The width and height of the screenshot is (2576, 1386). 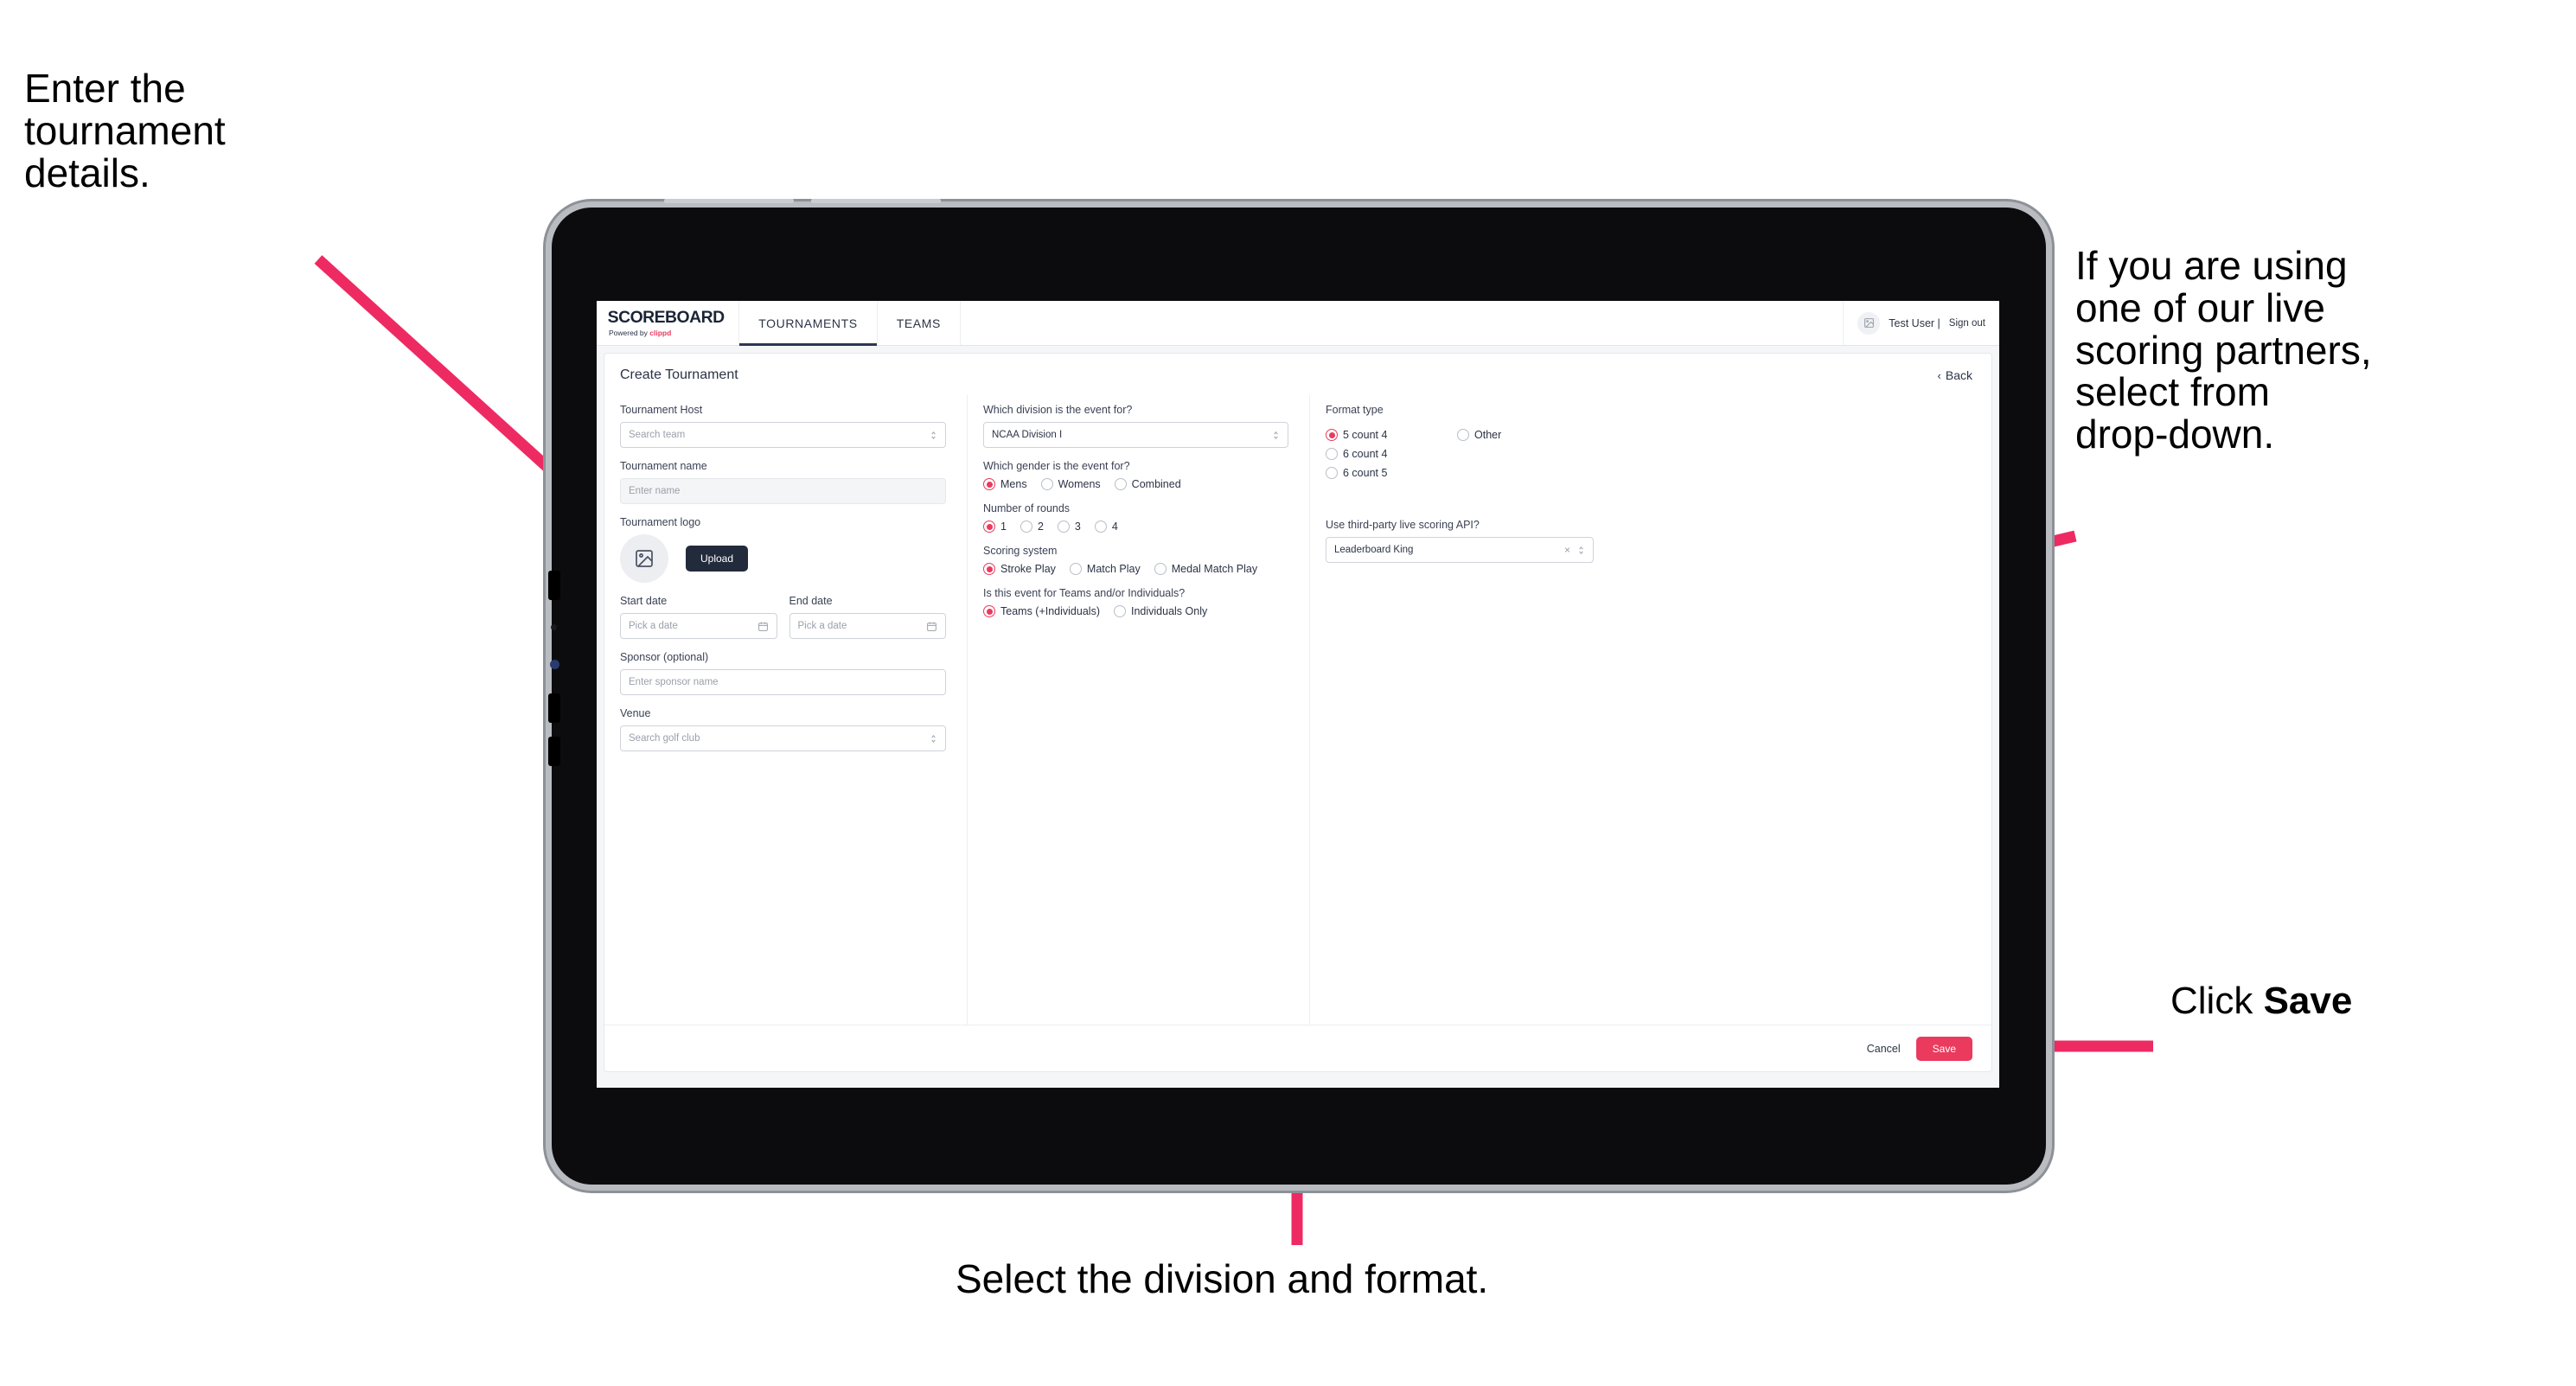 What do you see at coordinates (1014, 484) in the screenshot?
I see `radio-gender-mens-label: Mens` at bounding box center [1014, 484].